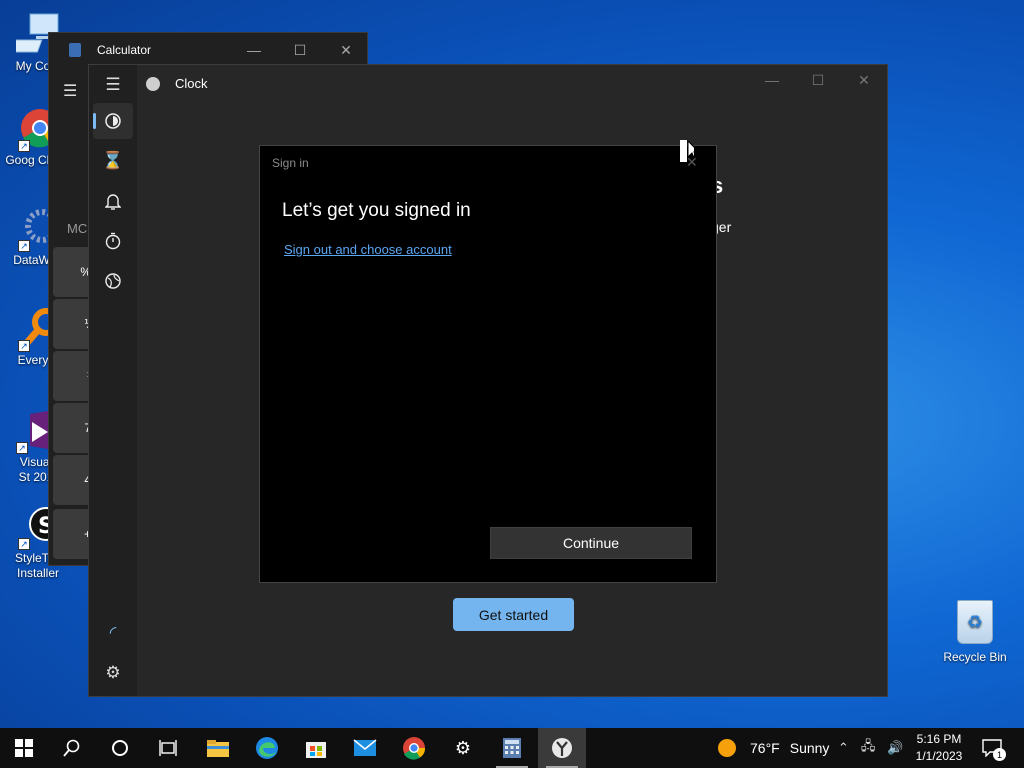 The width and height of the screenshot is (1024, 768). Describe the element at coordinates (75, 50) in the screenshot. I see `calculator-app-icon` at that location.